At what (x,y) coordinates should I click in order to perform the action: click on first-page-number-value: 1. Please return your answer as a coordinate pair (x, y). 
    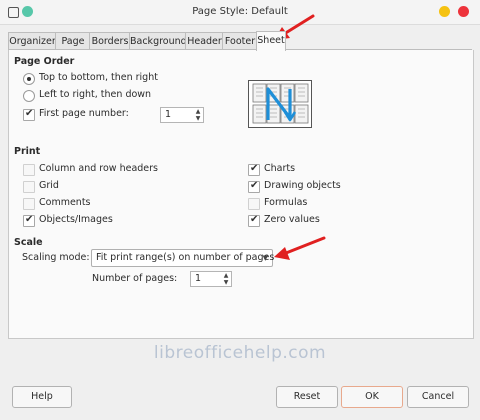
    Looking at the image, I should click on (168, 115).